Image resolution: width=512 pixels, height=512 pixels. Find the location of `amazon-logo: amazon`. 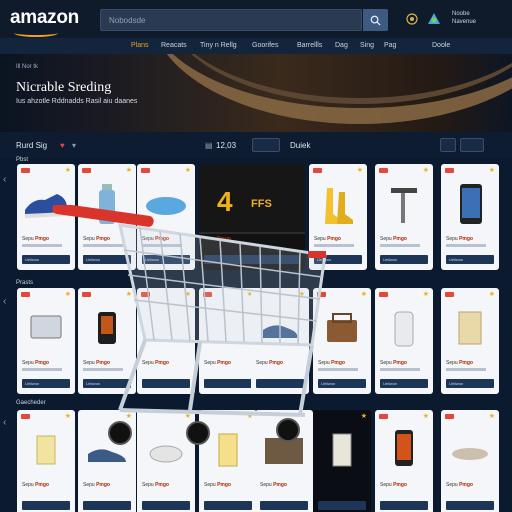

amazon-logo: amazon is located at coordinates (44, 18).